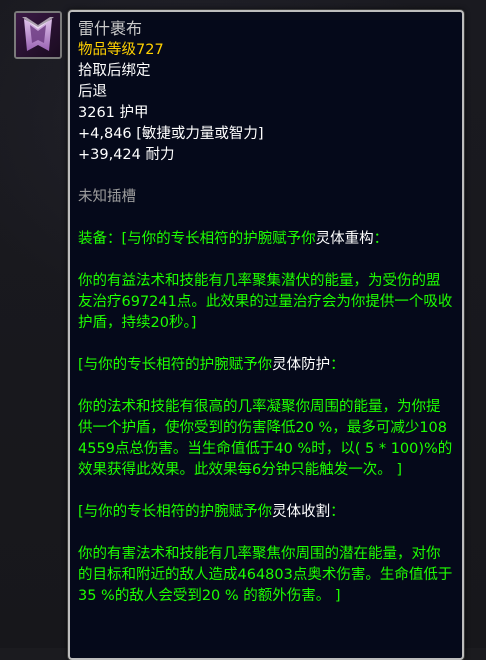 This screenshot has height=660, width=486. Describe the element at coordinates (344, 239) in the screenshot. I see `equip-effect-name: 灵体重构` at that location.